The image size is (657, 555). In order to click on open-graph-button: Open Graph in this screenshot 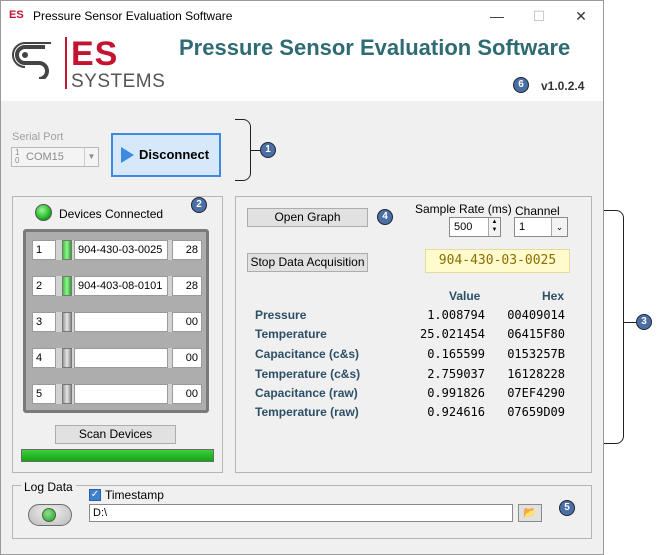, I will do `click(307, 217)`.